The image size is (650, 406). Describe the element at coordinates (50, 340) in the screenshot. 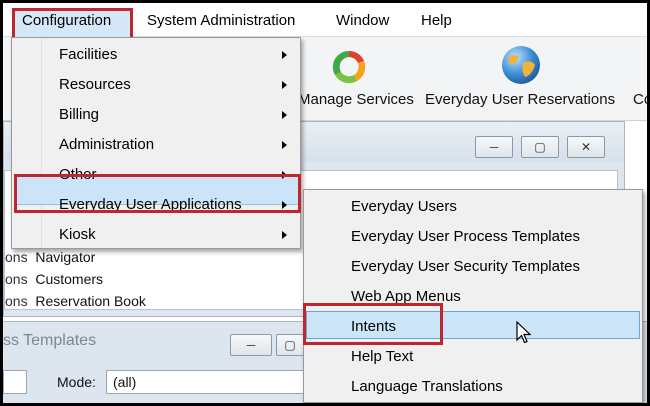

I see `process-templates-window-title: ss Templates` at that location.